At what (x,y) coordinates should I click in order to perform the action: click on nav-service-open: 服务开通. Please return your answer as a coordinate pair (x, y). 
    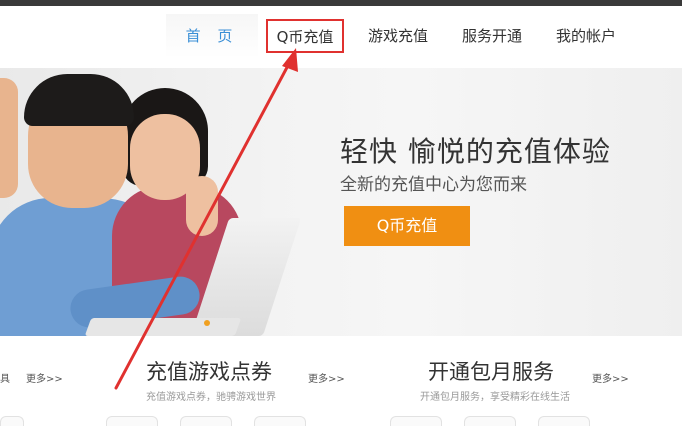
    Looking at the image, I should click on (492, 36).